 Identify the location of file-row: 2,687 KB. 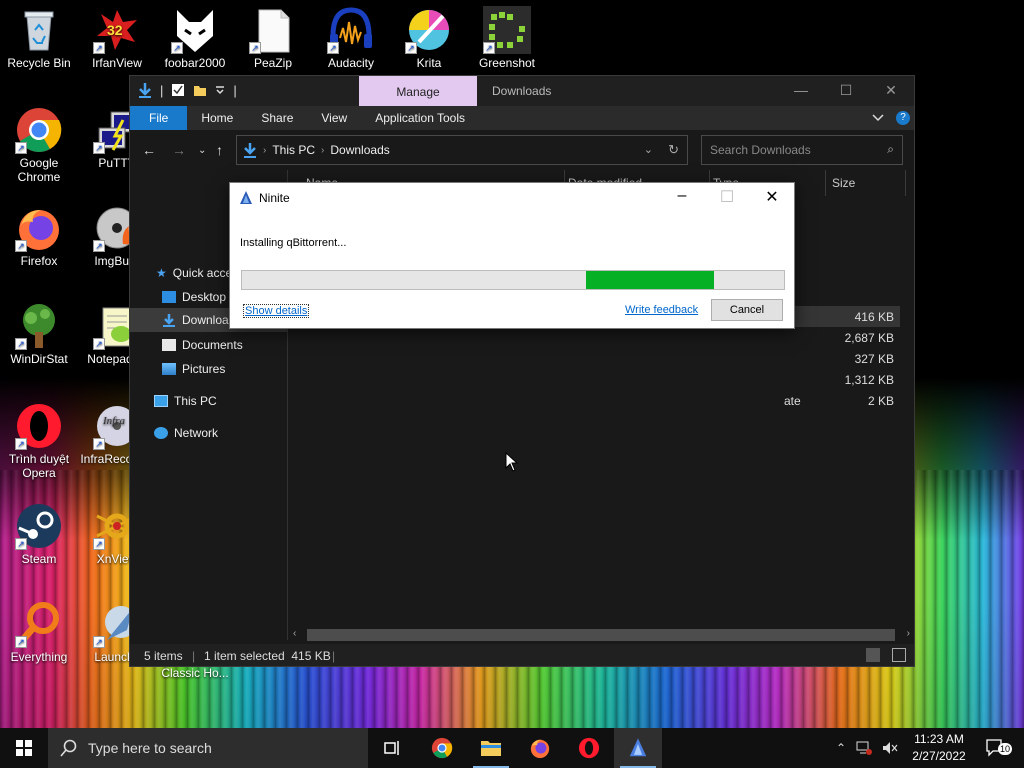
(594, 337).